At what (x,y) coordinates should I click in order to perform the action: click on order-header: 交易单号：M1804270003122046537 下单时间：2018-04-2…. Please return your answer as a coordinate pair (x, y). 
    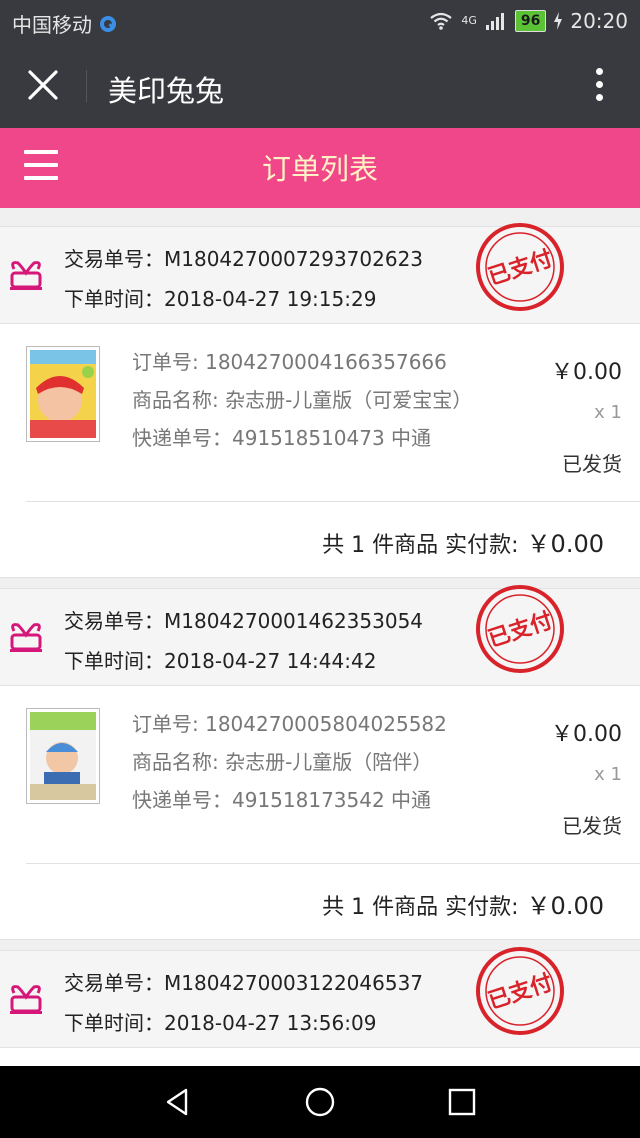
    Looking at the image, I should click on (320, 997).